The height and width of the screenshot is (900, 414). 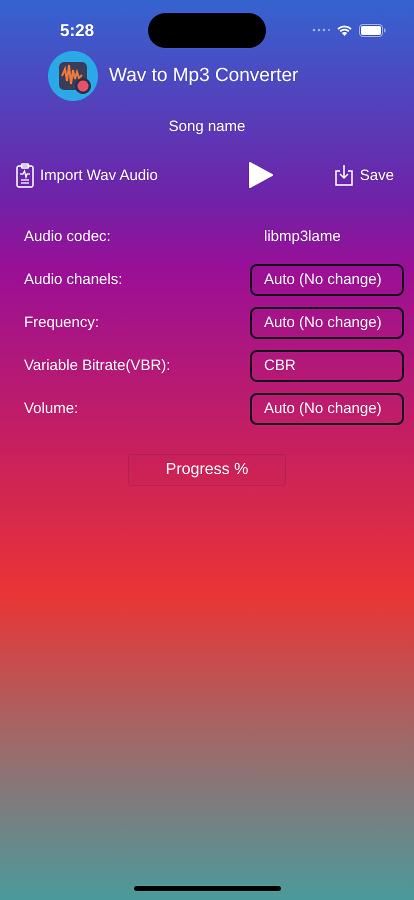 What do you see at coordinates (344, 175) in the screenshot?
I see `download-icon` at bounding box center [344, 175].